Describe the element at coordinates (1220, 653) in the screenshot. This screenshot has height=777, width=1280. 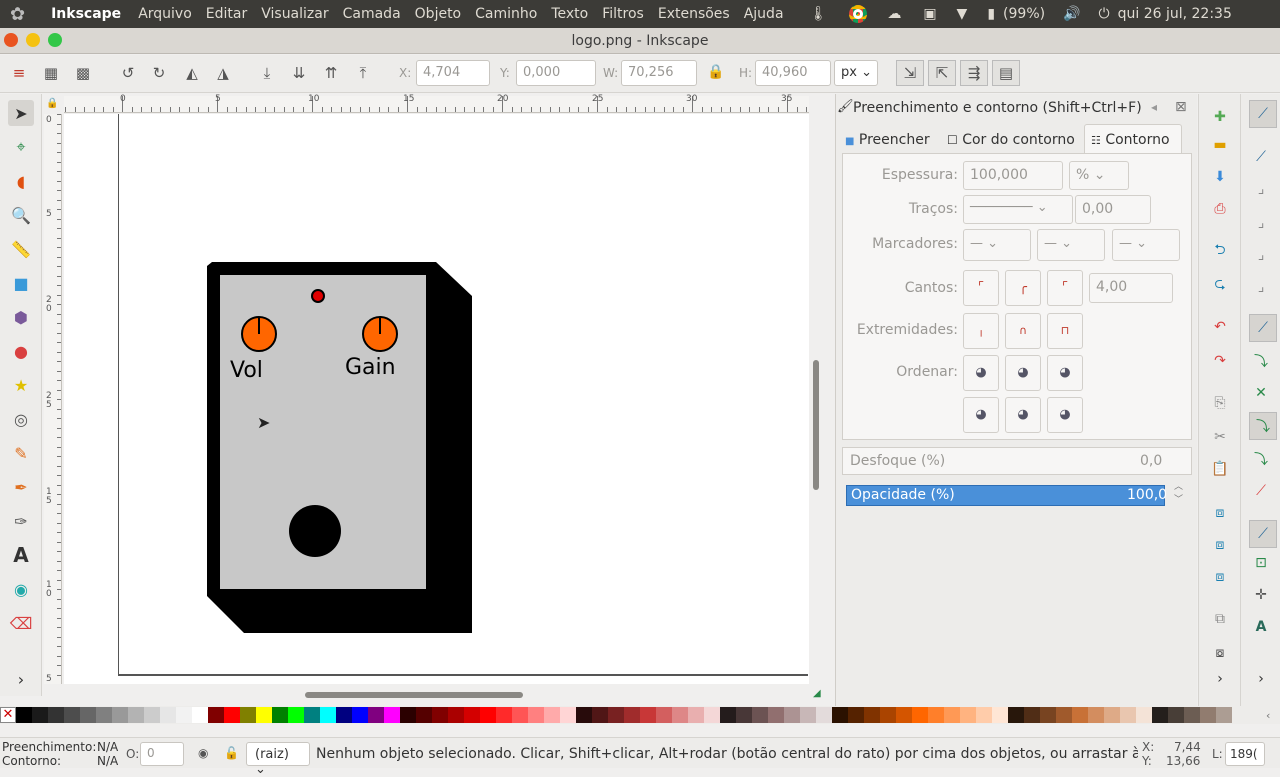
I see `clone-icon: ⧇` at that location.